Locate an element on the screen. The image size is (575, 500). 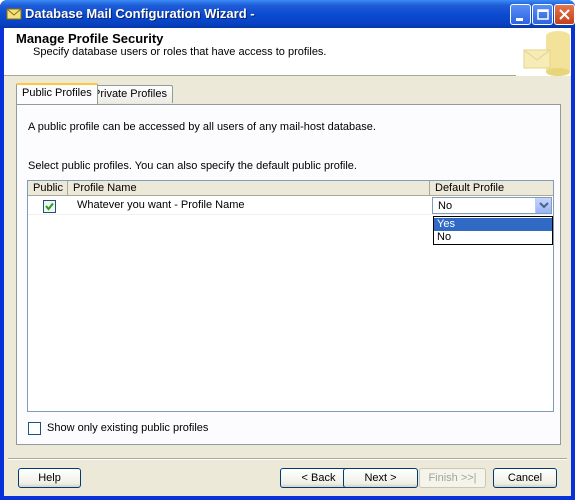
table-row: Whatever you want - Profile Name No is located at coordinates (290, 206).